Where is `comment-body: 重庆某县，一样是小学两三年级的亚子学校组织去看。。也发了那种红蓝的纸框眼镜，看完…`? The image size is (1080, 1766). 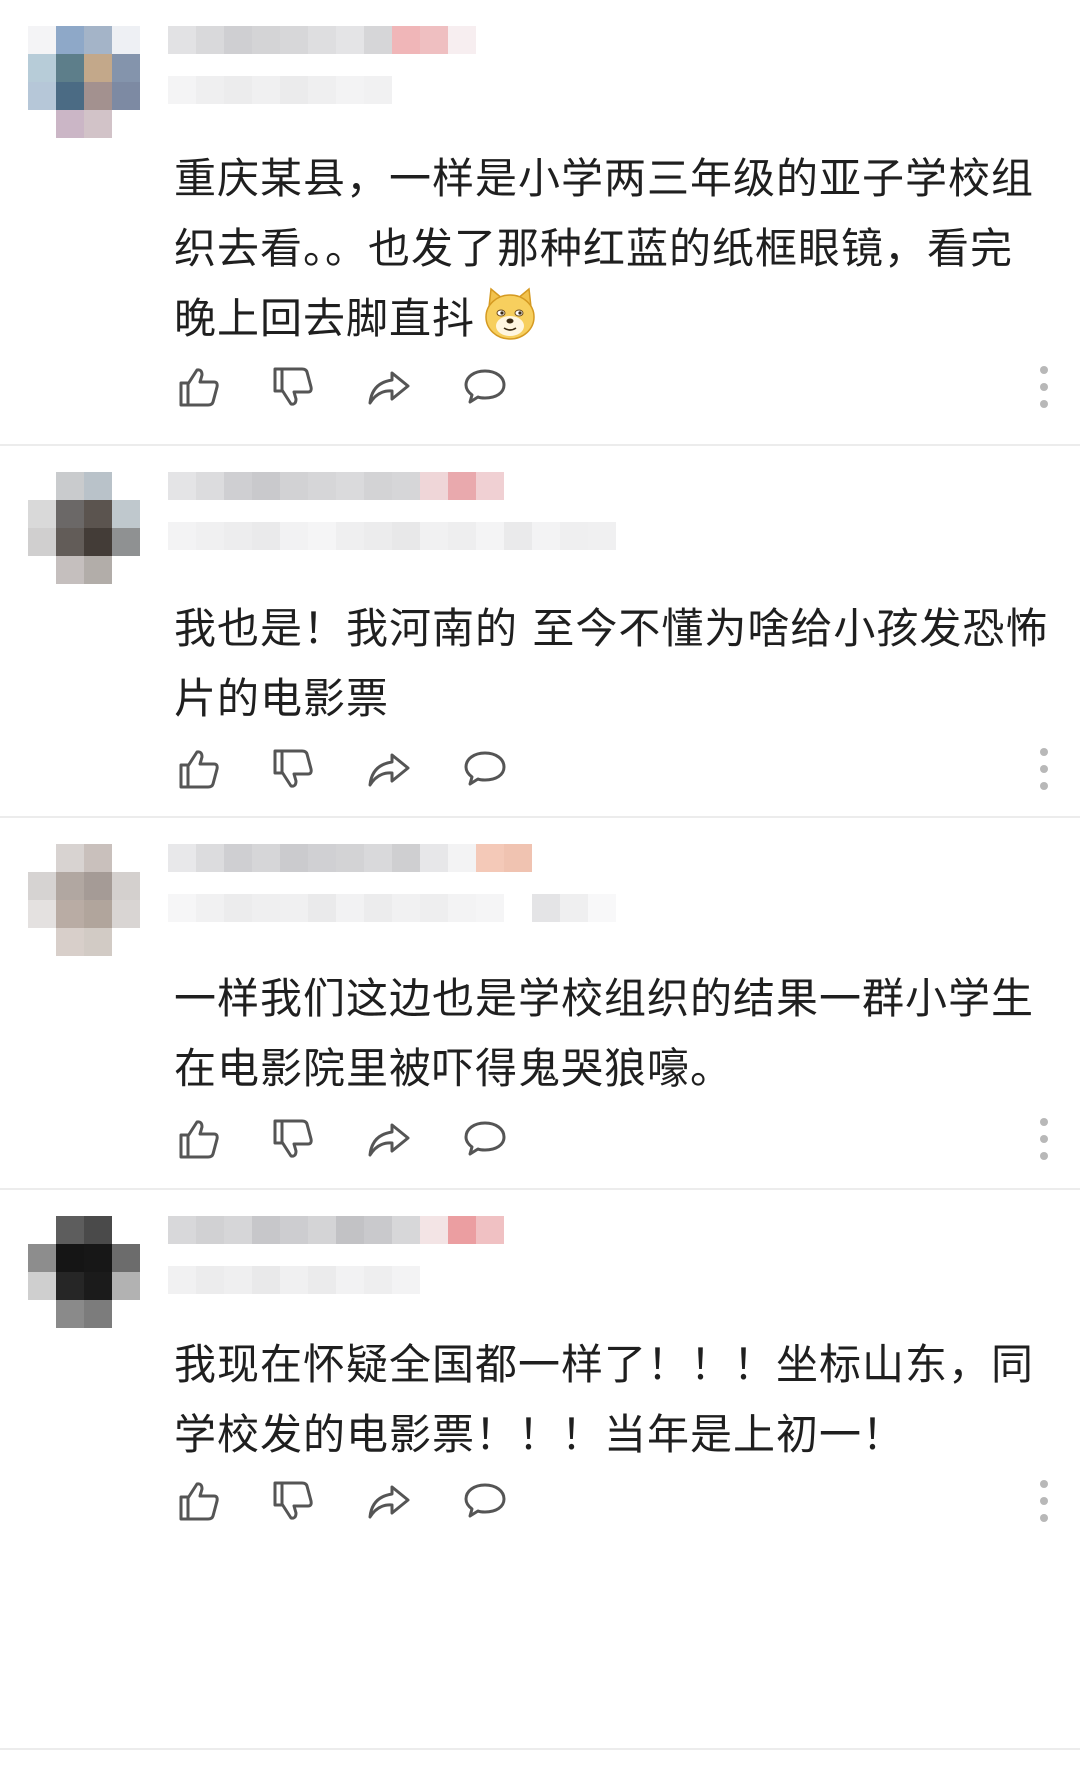 comment-body: 重庆某县，一样是小学两三年级的亚子学校组织去看。。也发了那种红蓝的纸框眼镜，看完… is located at coordinates (604, 248).